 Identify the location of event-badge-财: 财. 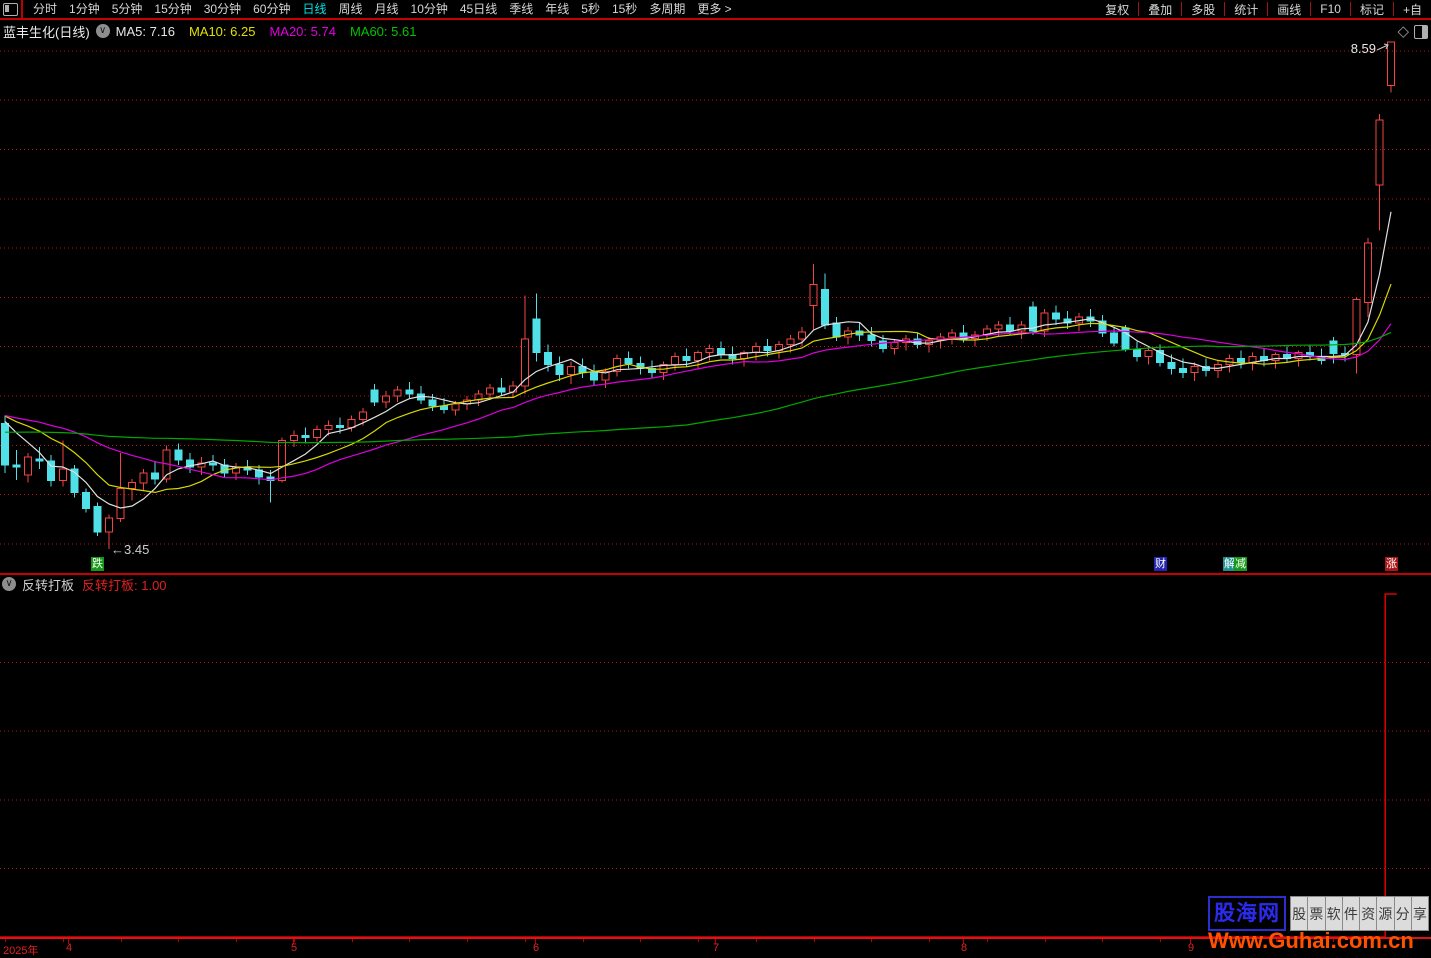
(1160, 564).